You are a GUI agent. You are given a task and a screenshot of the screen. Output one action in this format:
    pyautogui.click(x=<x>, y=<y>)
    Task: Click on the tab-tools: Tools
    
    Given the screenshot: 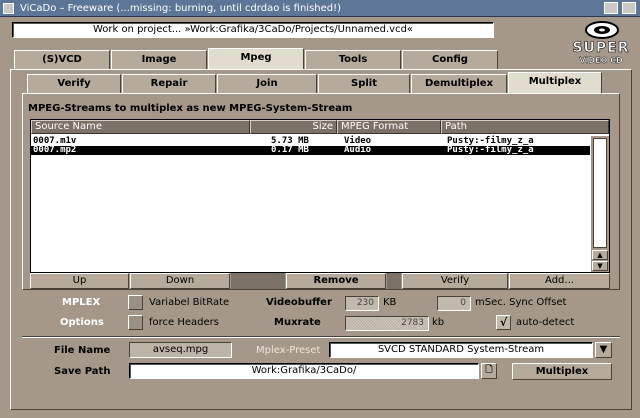 What is the action you would take?
    pyautogui.click(x=353, y=59)
    